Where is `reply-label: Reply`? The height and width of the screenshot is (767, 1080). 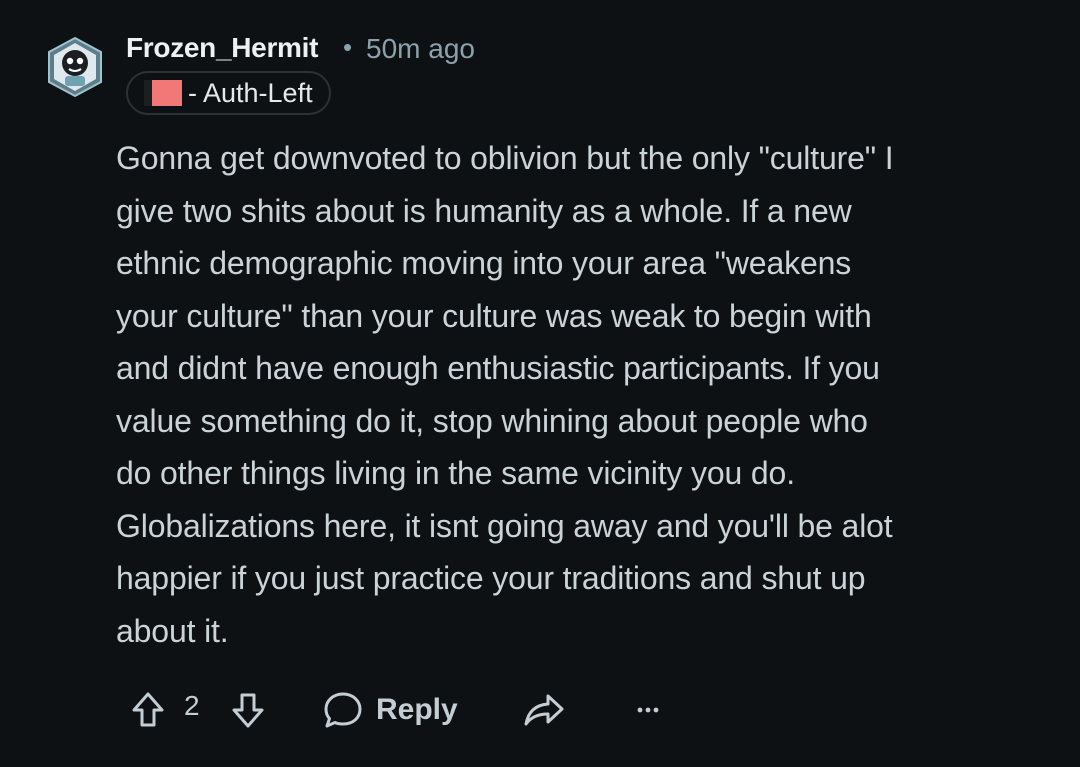
reply-label: Reply is located at coordinates (417, 709).